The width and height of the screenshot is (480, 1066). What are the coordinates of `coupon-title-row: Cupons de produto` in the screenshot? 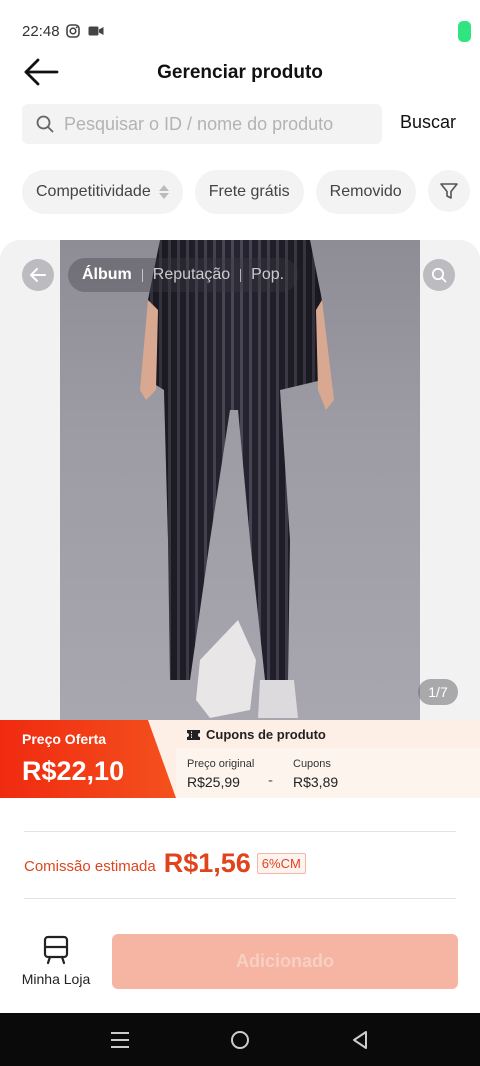 It's located at (256, 734).